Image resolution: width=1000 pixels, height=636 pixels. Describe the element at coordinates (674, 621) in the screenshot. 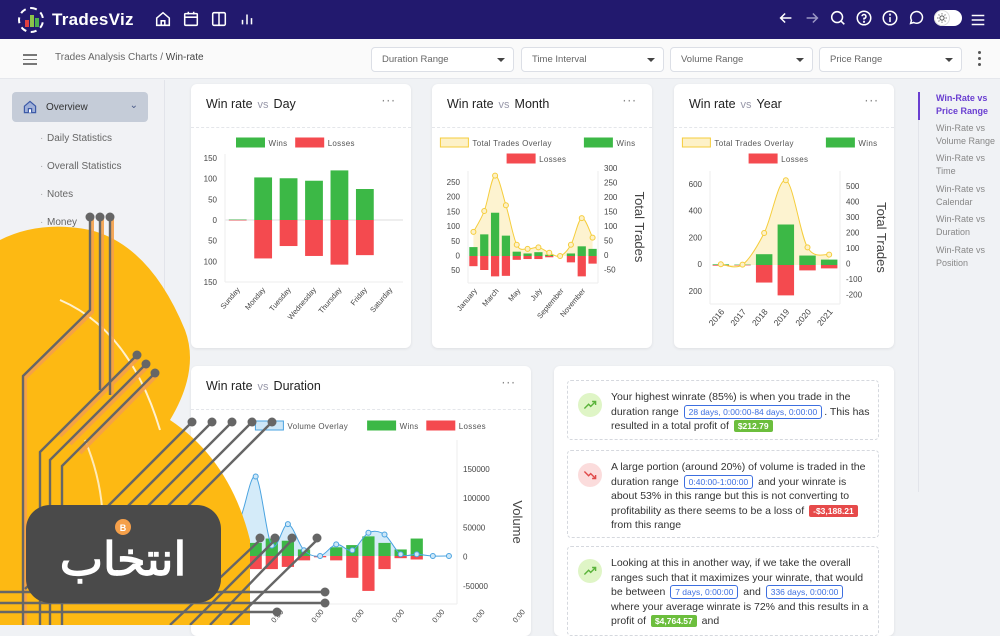

I see `profit-badge: $4,764.57` at that location.